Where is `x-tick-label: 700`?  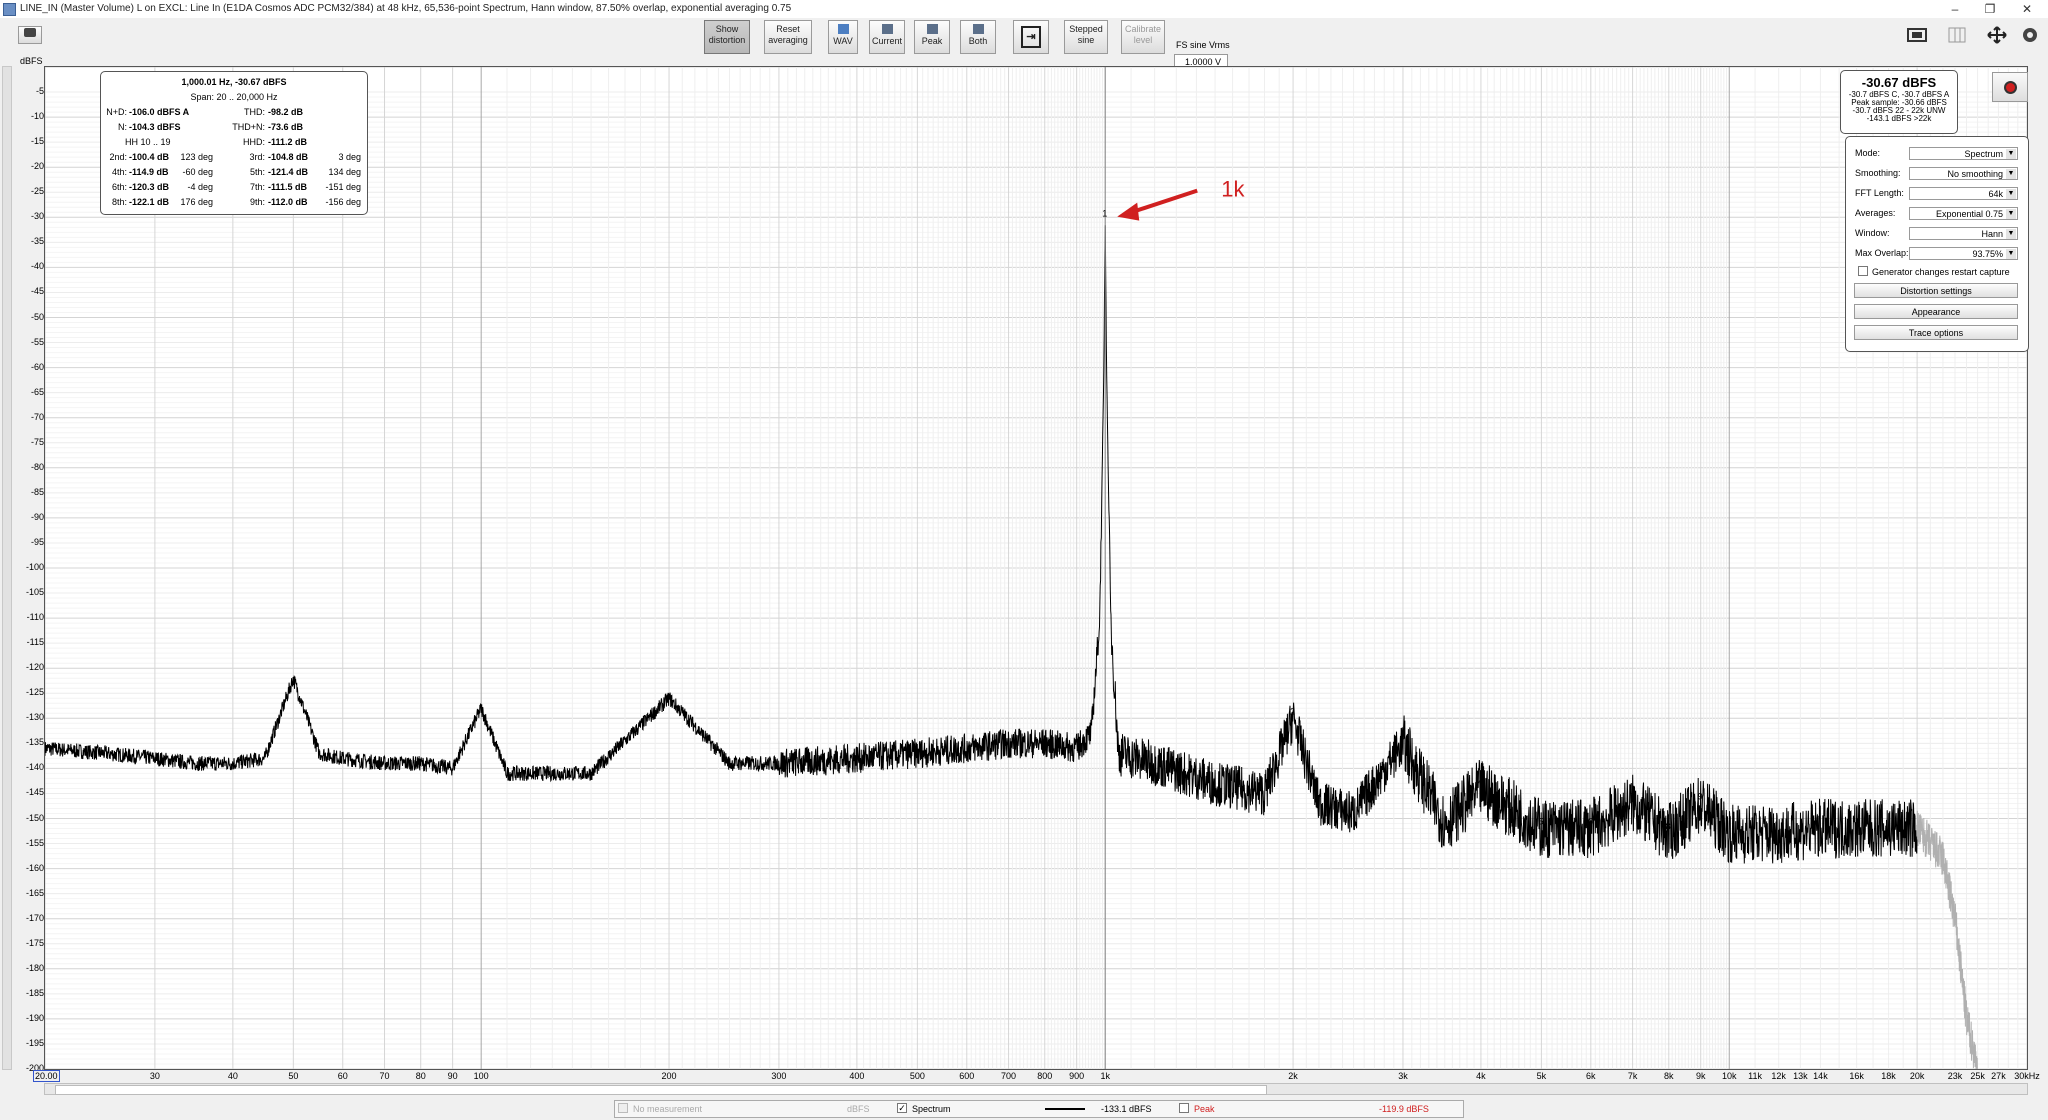
x-tick-label: 700 is located at coordinates (1009, 1076).